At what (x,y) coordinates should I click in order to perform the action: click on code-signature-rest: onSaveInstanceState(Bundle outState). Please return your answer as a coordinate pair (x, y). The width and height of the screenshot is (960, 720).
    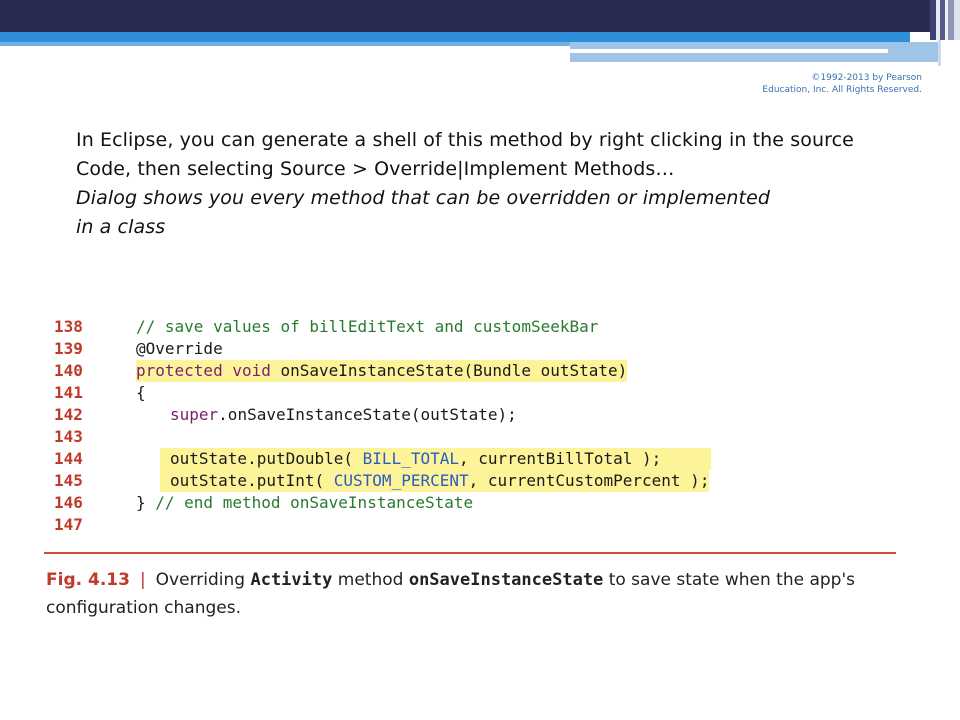
    Looking at the image, I should click on (449, 370).